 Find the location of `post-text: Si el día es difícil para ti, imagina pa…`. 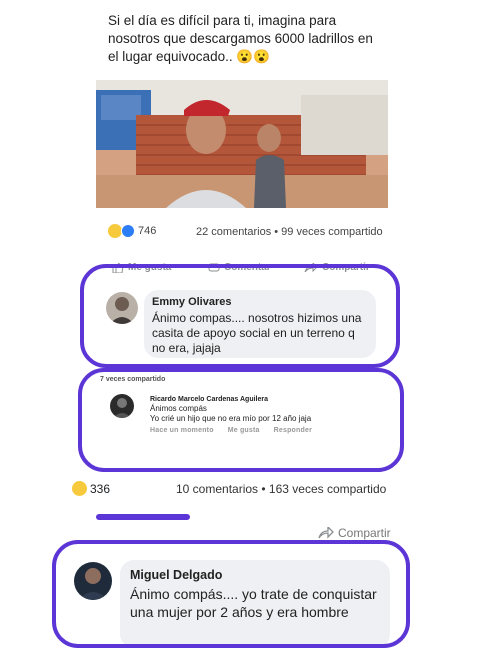

post-text: Si el día es difícil para ti, imagina pa… is located at coordinates (240, 38).